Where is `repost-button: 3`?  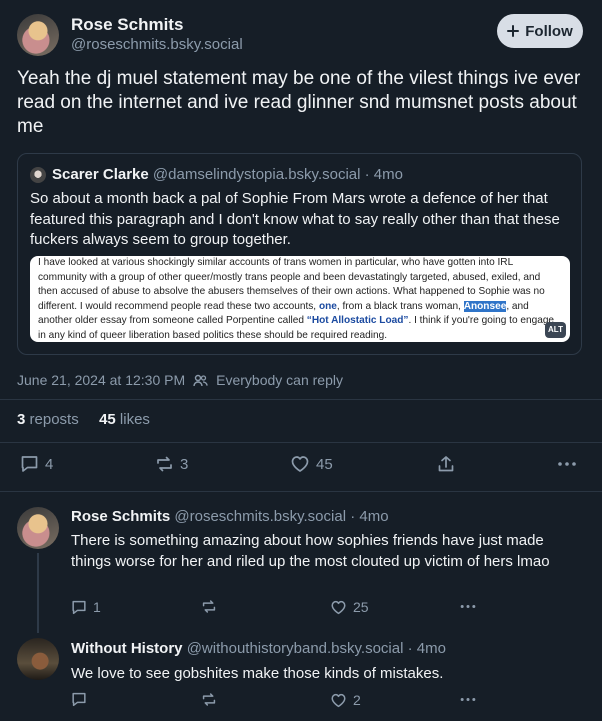
repost-button: 3 is located at coordinates (171, 464).